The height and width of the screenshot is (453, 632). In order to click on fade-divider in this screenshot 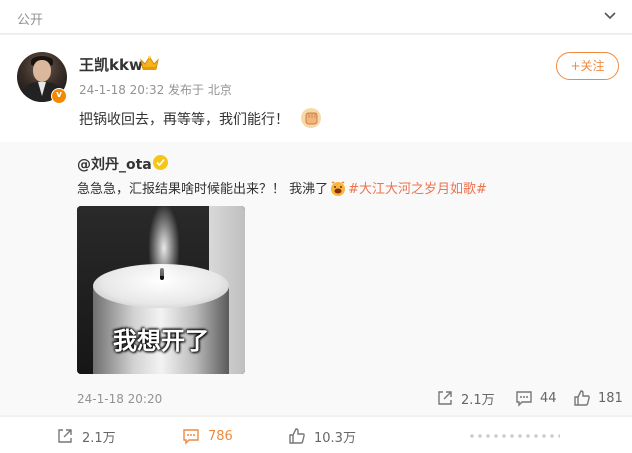, I will do `click(514, 436)`.